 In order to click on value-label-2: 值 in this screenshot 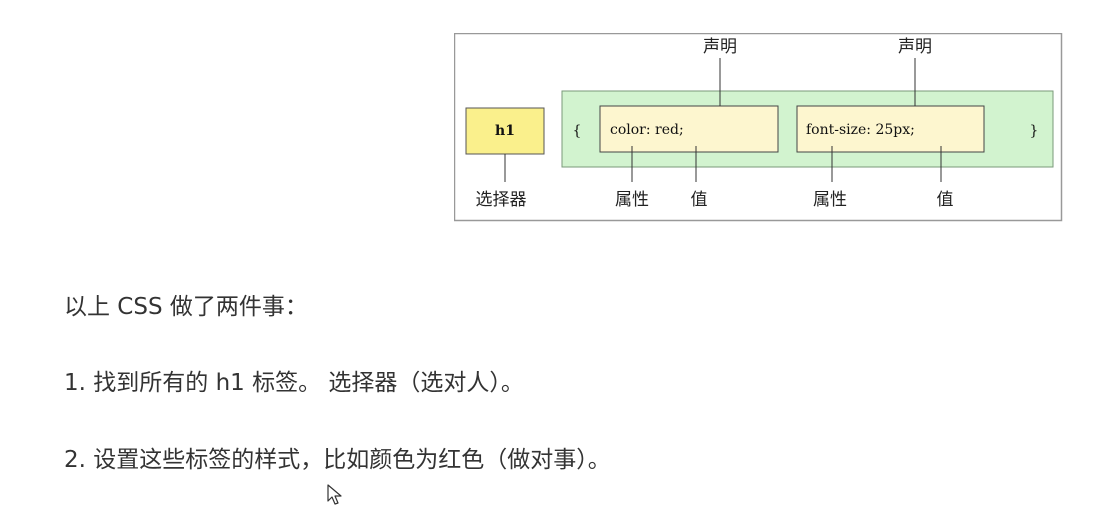, I will do `click(945, 200)`.